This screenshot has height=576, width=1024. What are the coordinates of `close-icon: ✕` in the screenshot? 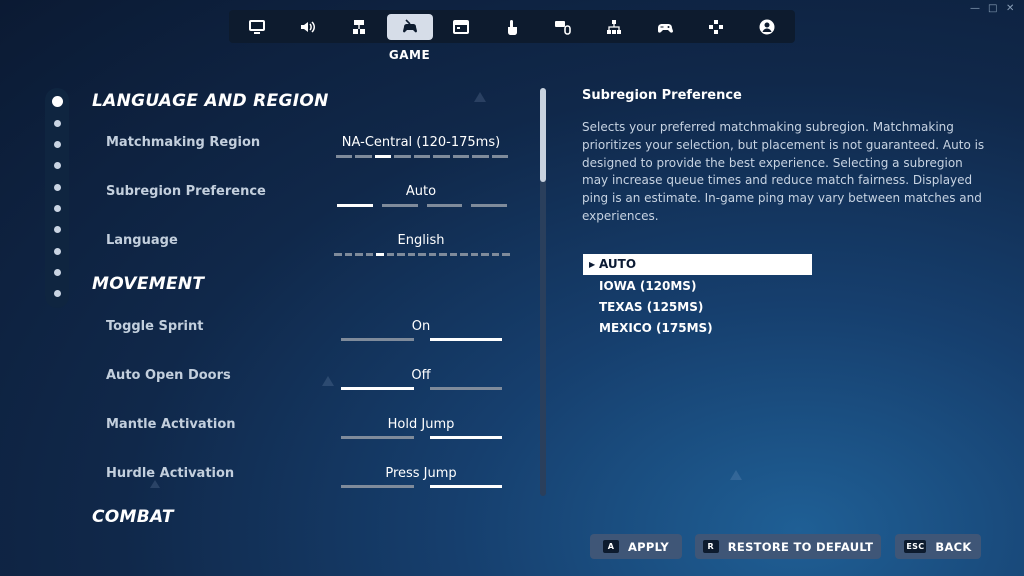 It's located at (1010, 8).